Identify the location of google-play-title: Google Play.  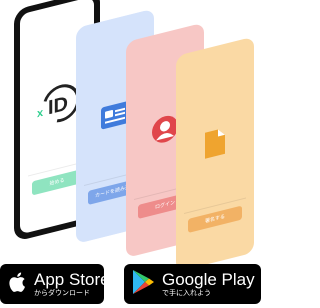
(208, 279).